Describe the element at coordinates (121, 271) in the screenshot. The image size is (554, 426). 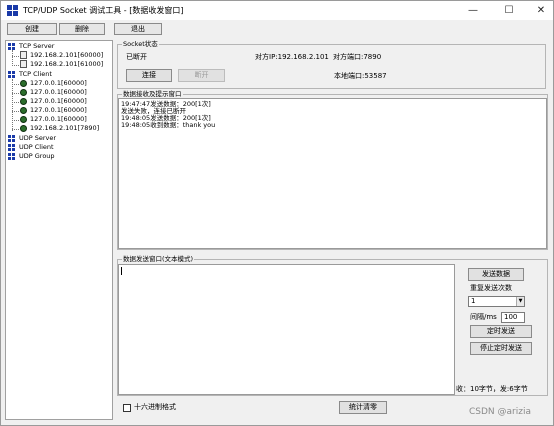
I see `text-cursor` at that location.